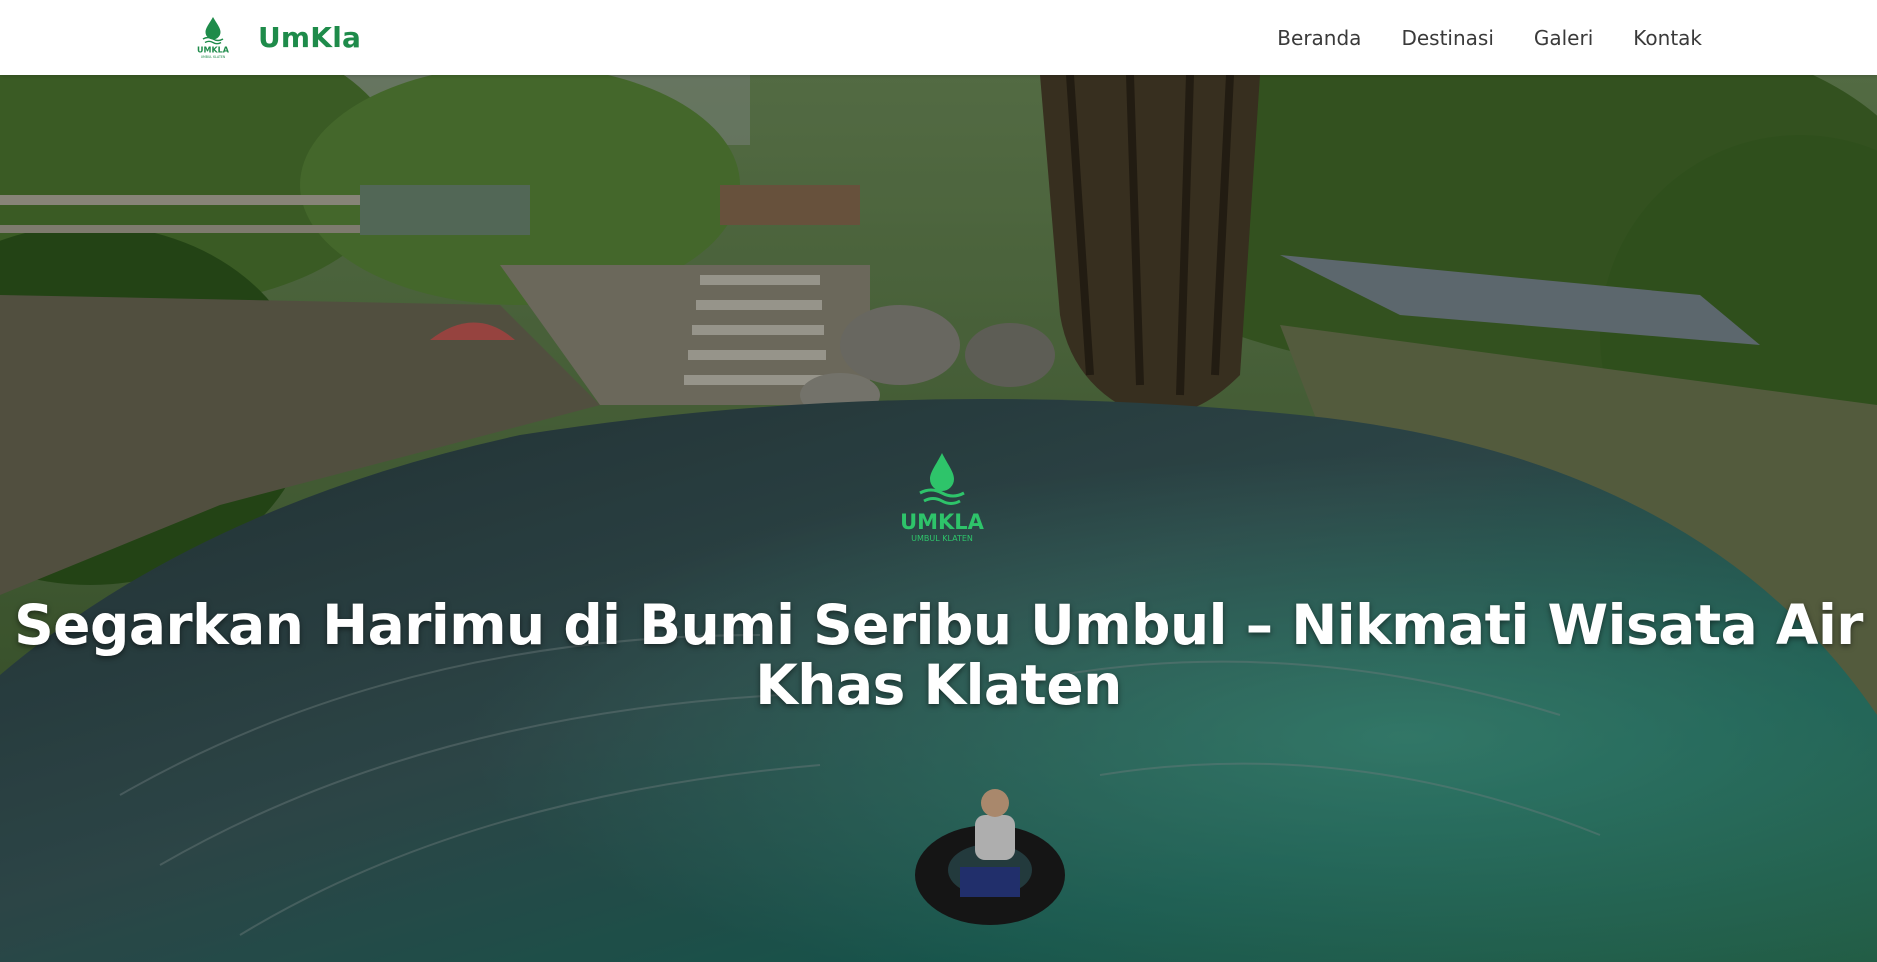 Image resolution: width=1877 pixels, height=962 pixels. What do you see at coordinates (1447, 38) in the screenshot?
I see `nav-link-destinasi: Destinasi` at bounding box center [1447, 38].